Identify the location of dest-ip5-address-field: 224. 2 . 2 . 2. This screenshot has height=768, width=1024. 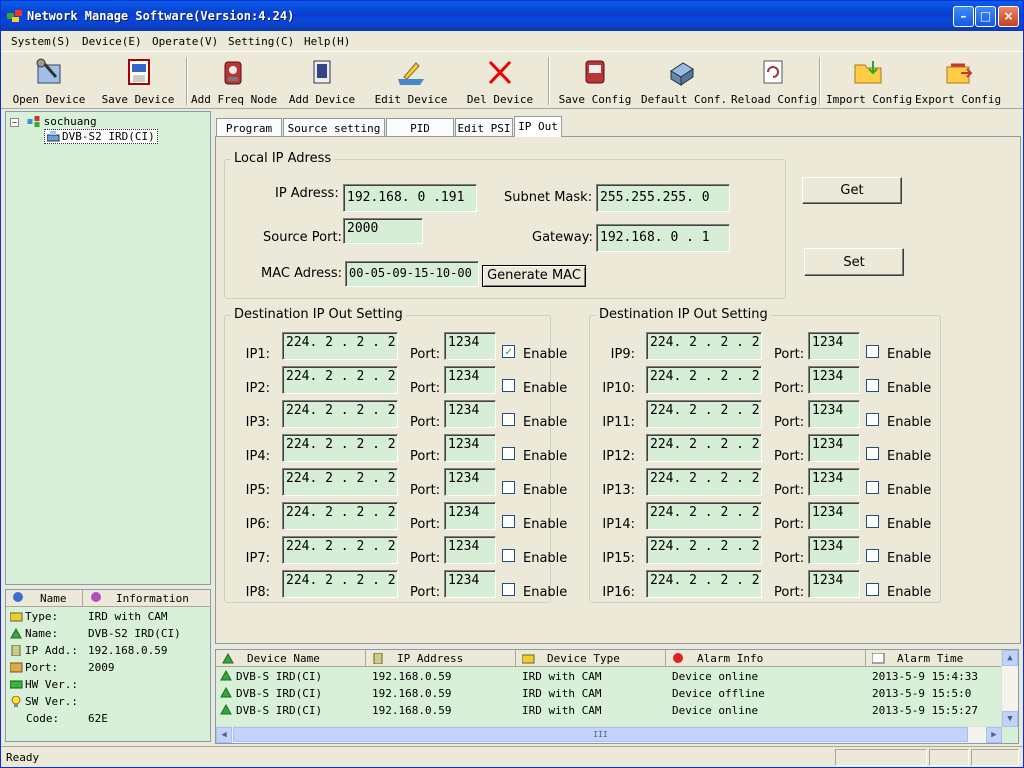
(340, 482).